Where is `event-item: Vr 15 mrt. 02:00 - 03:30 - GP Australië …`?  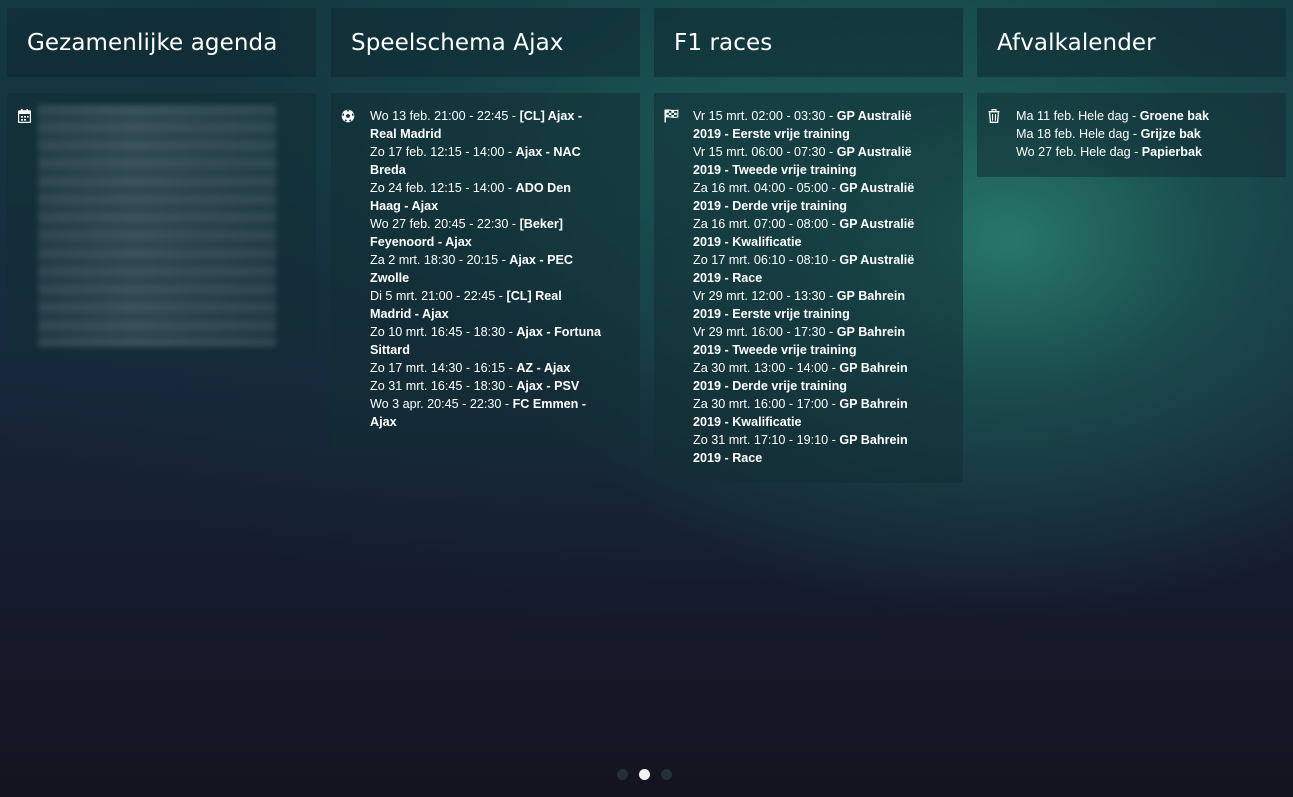
event-item: Vr 15 mrt. 02:00 - 03:30 - GP Australië … is located at coordinates (809, 125).